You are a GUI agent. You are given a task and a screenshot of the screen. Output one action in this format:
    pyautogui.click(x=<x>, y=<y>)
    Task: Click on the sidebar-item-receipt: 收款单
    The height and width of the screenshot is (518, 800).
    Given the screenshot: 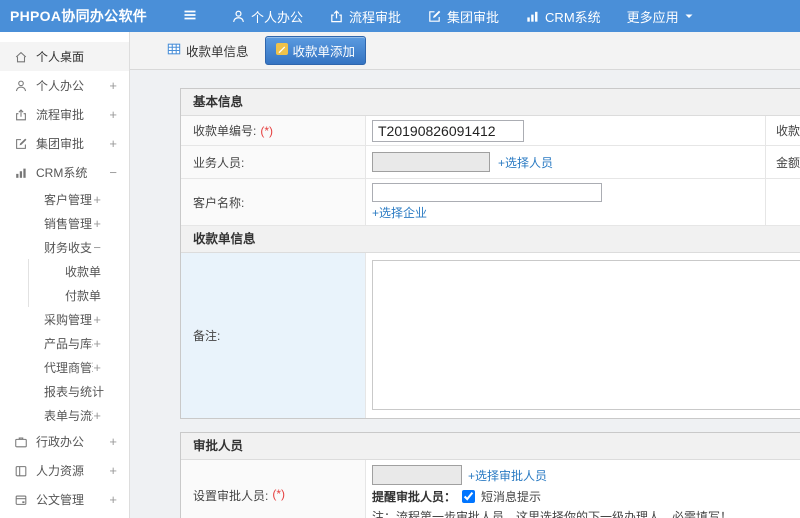 What is the action you would take?
    pyautogui.click(x=79, y=271)
    